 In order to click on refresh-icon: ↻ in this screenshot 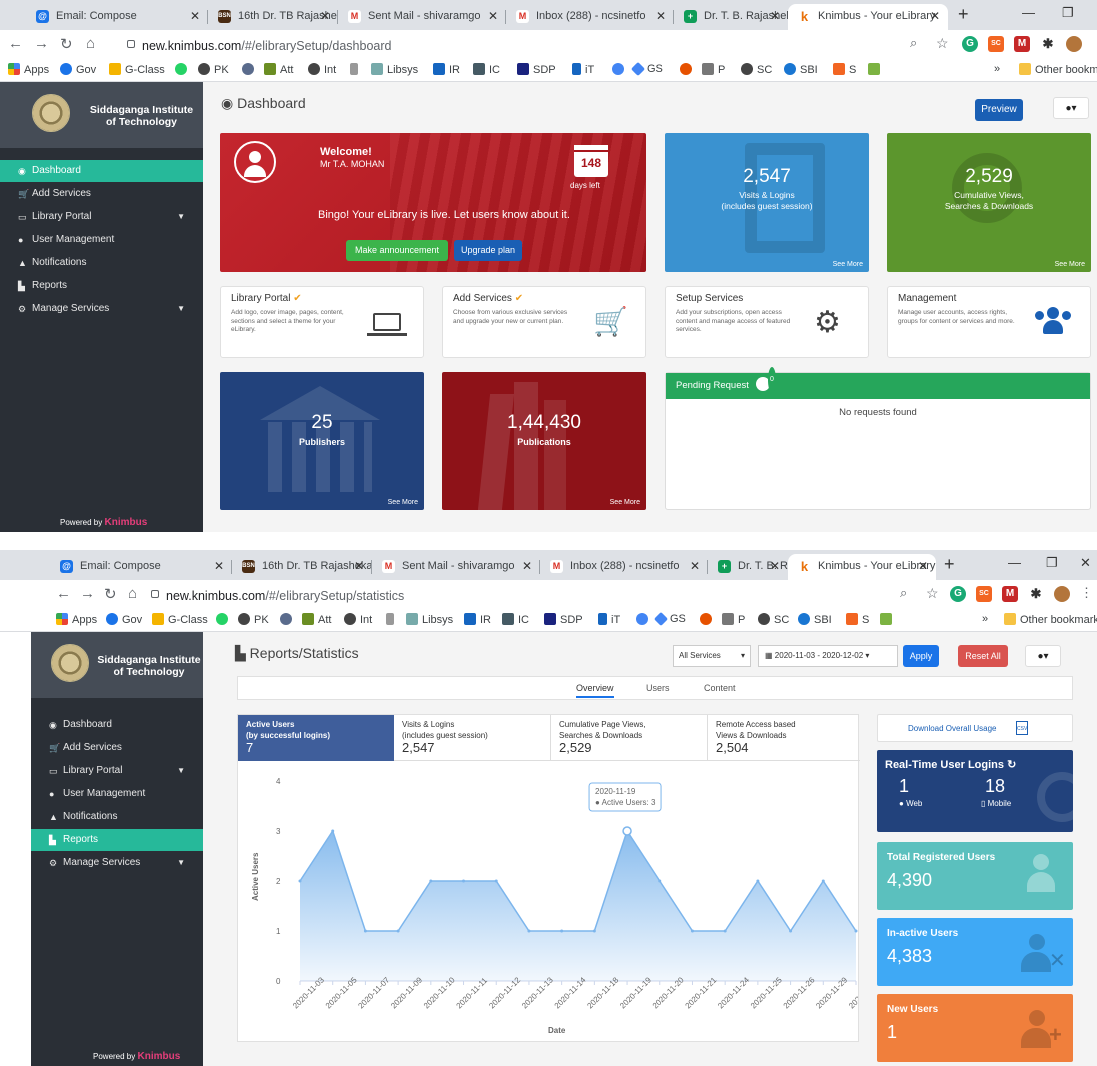, I will do `click(1011, 765)`.